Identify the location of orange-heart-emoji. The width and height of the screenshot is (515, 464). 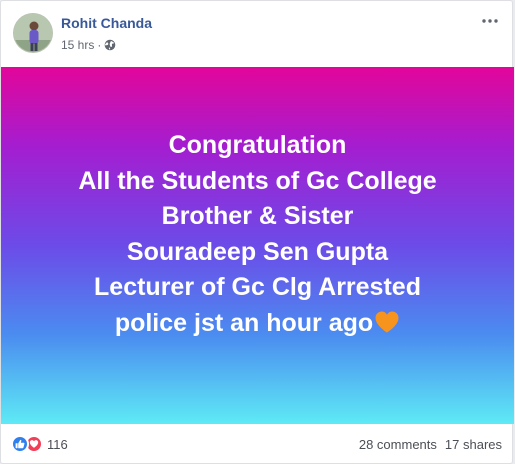
(387, 321).